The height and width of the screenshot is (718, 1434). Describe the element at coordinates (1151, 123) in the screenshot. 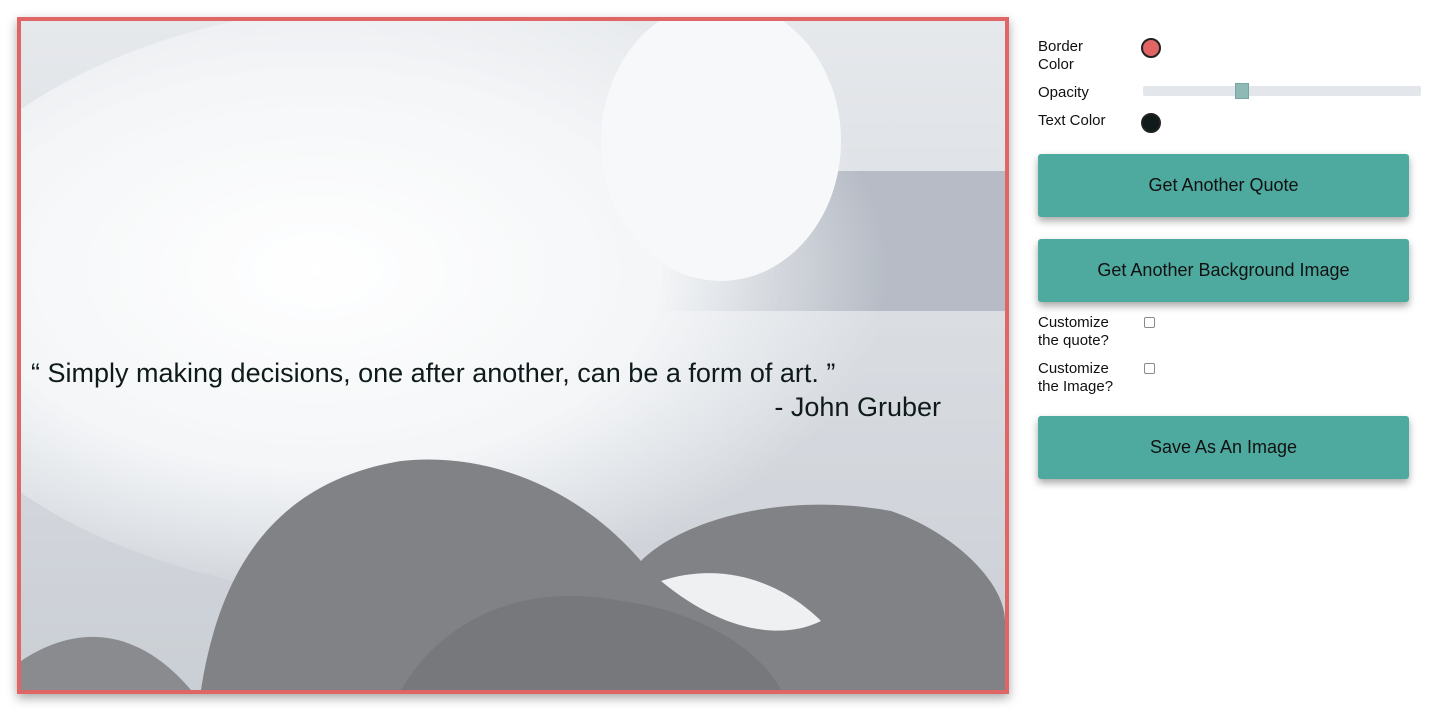

I see `text-color-picker` at that location.